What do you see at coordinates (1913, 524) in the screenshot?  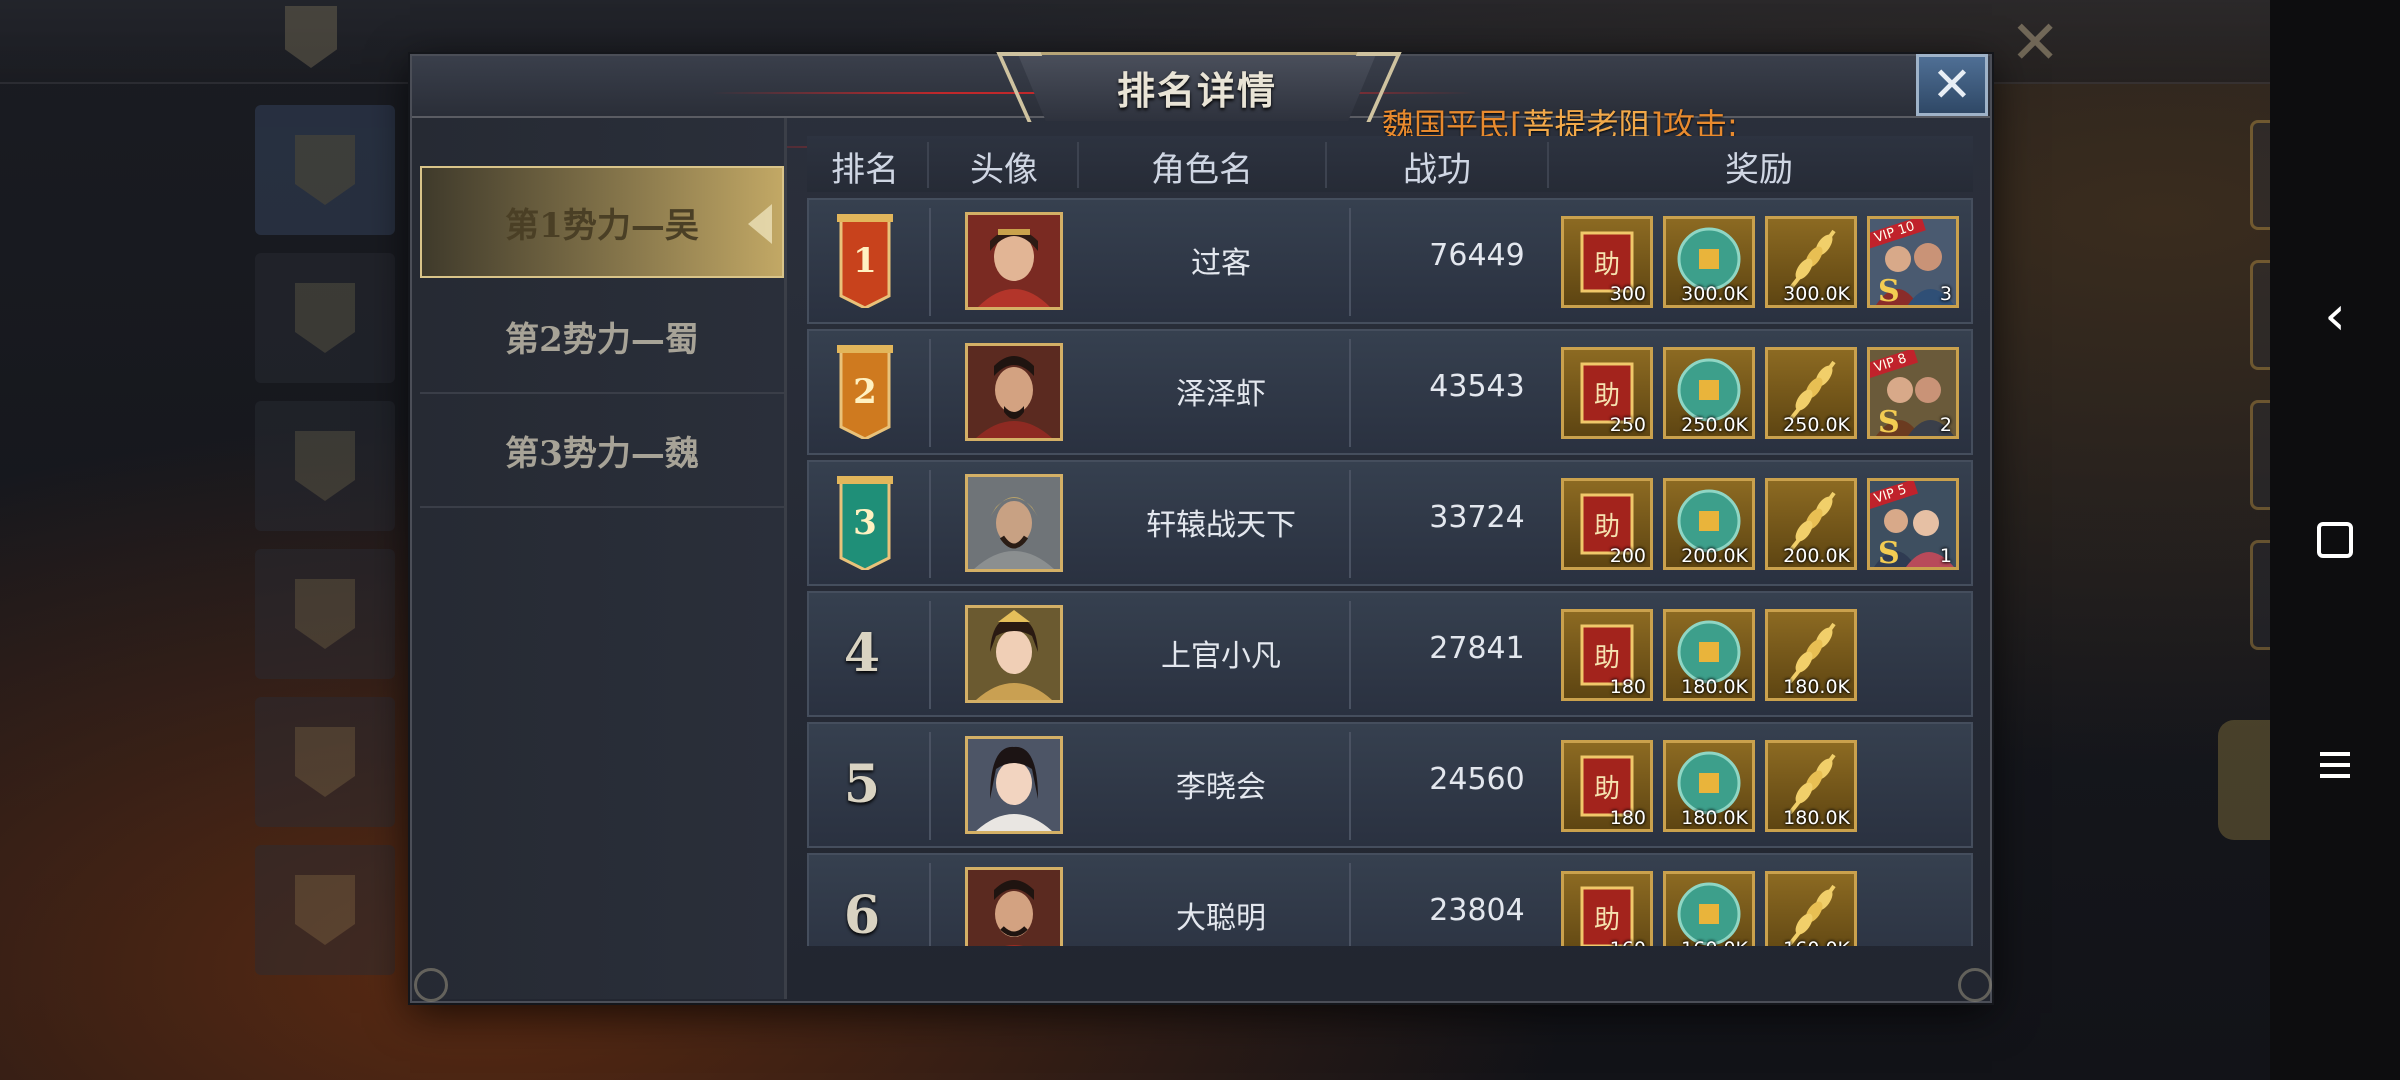 I see `general-pack-reward: S VIP 5 1` at bounding box center [1913, 524].